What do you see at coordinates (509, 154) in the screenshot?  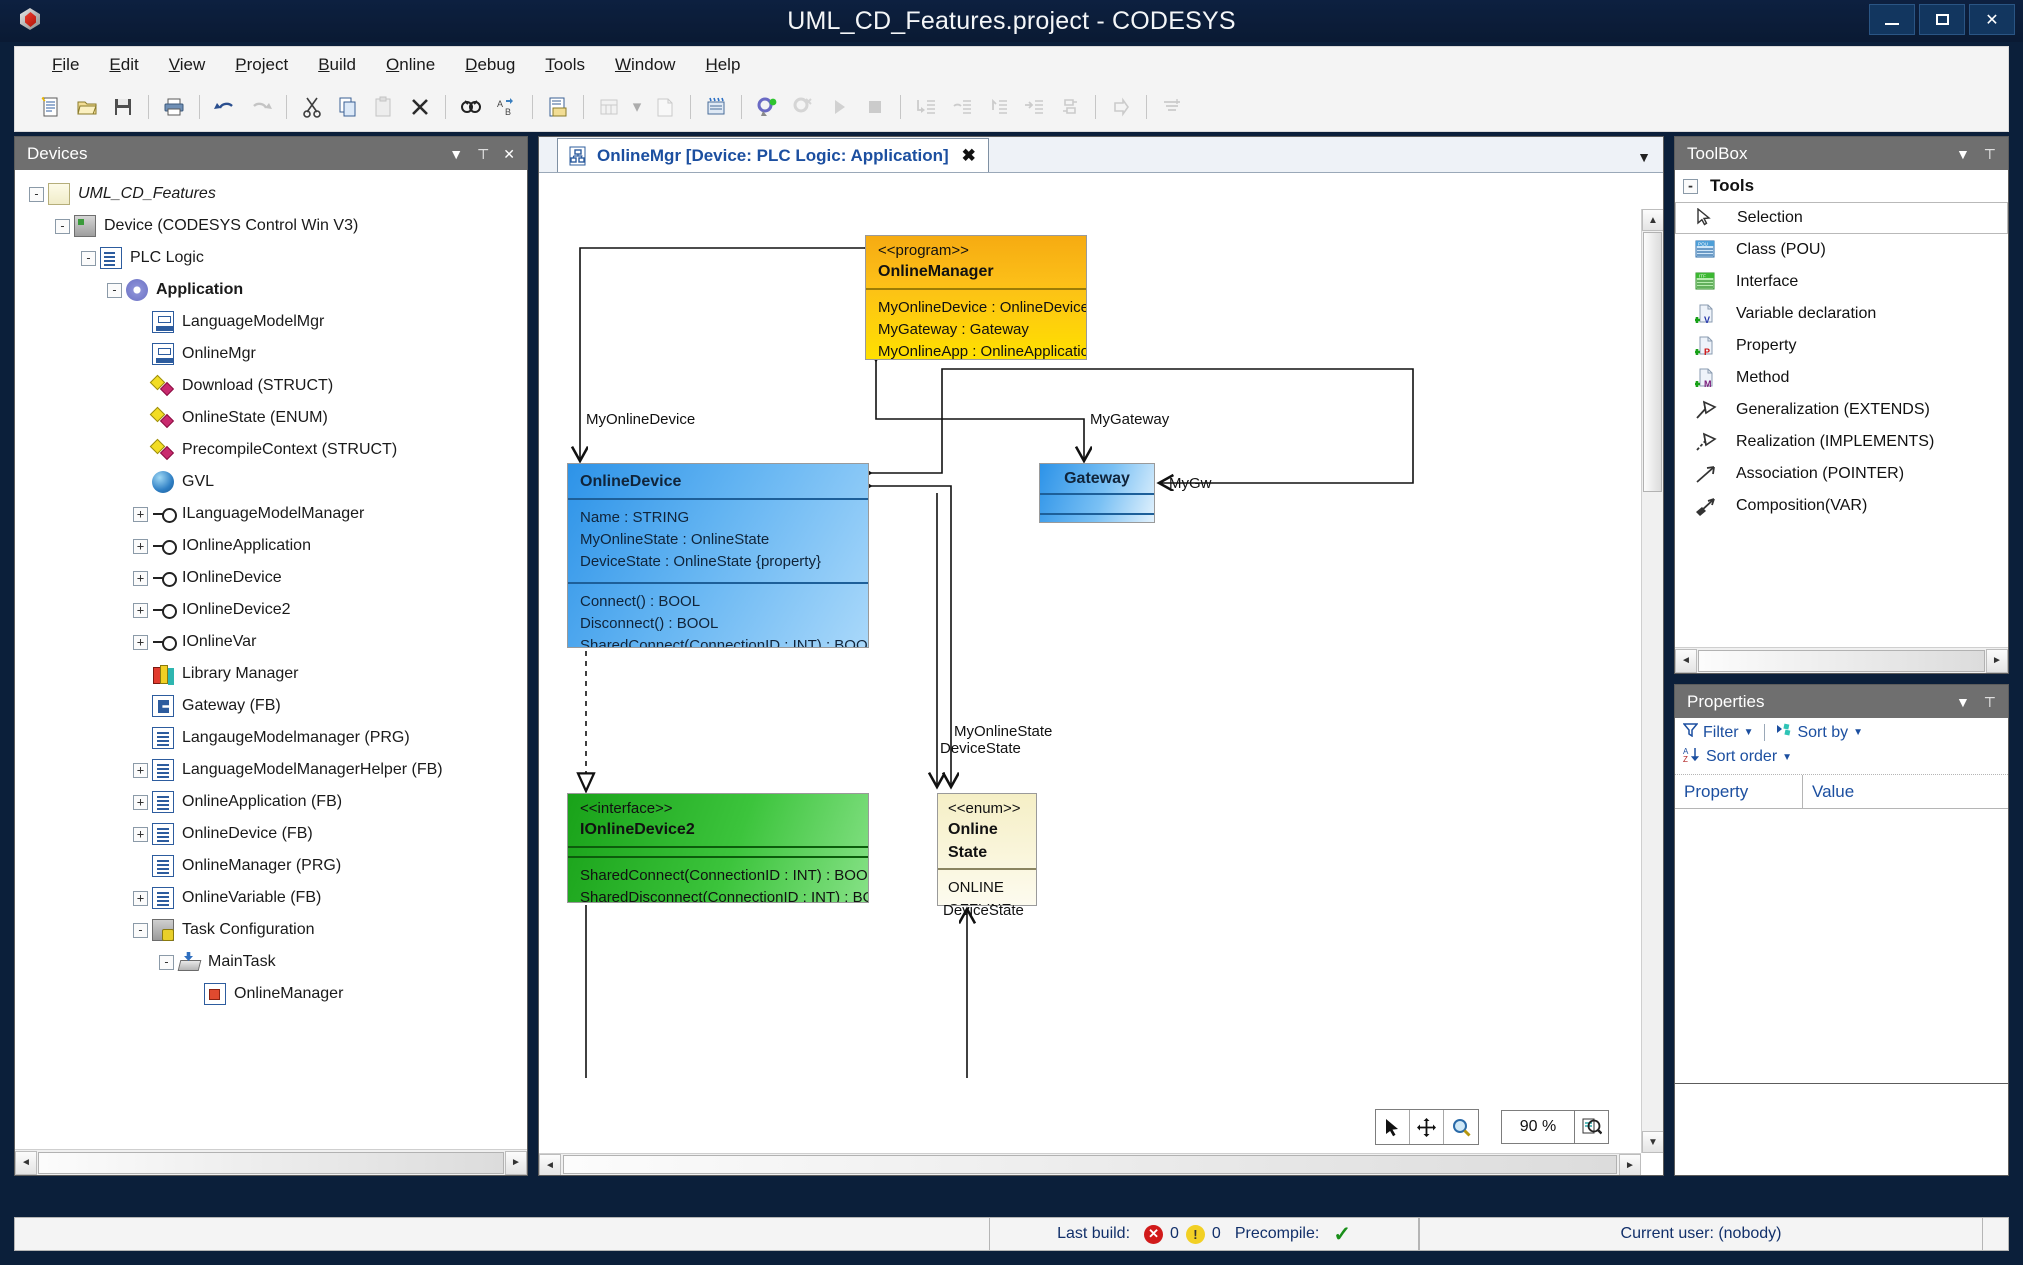 I see `close-icon: ✕` at bounding box center [509, 154].